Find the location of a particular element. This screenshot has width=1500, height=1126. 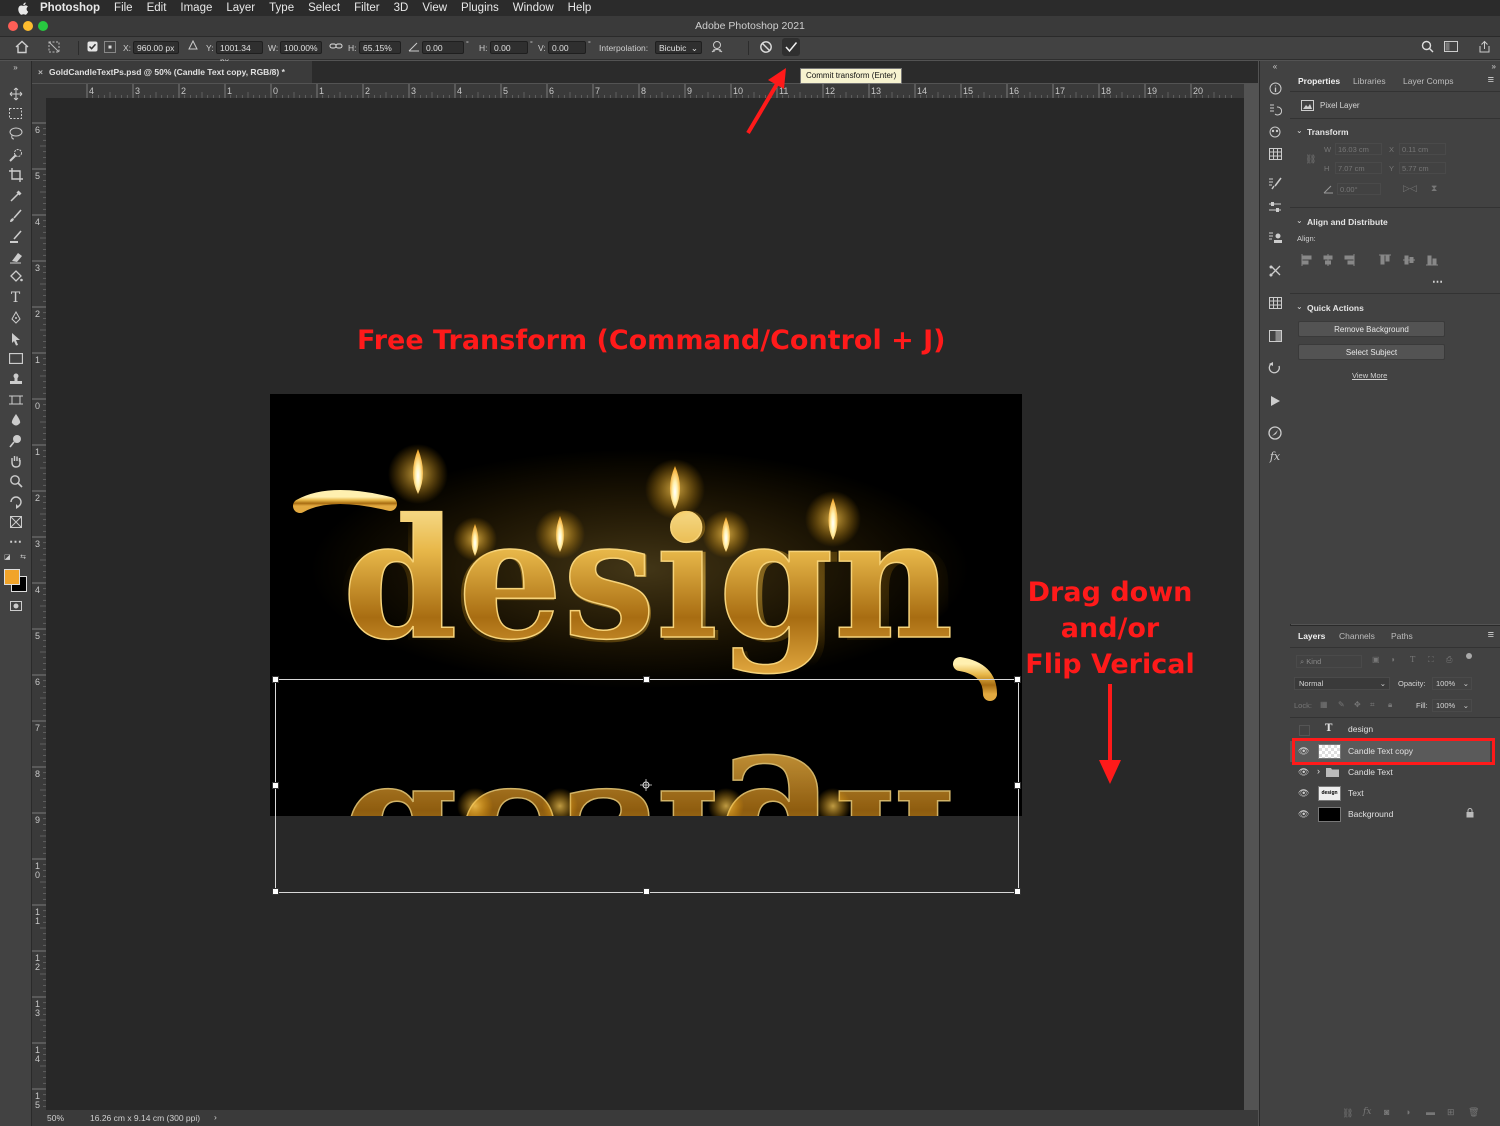

close-tab-icon: × is located at coordinates (40, 72).